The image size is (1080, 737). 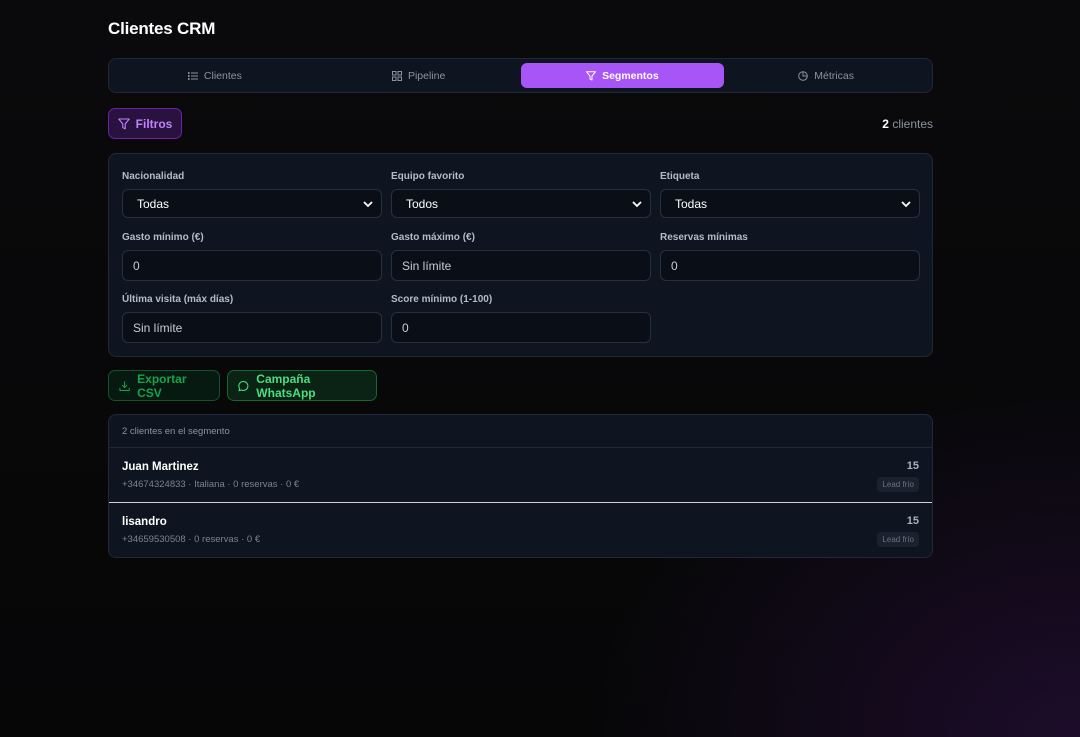 What do you see at coordinates (158, 327) in the screenshot?
I see `last-visit-placeholder: Sin límite` at bounding box center [158, 327].